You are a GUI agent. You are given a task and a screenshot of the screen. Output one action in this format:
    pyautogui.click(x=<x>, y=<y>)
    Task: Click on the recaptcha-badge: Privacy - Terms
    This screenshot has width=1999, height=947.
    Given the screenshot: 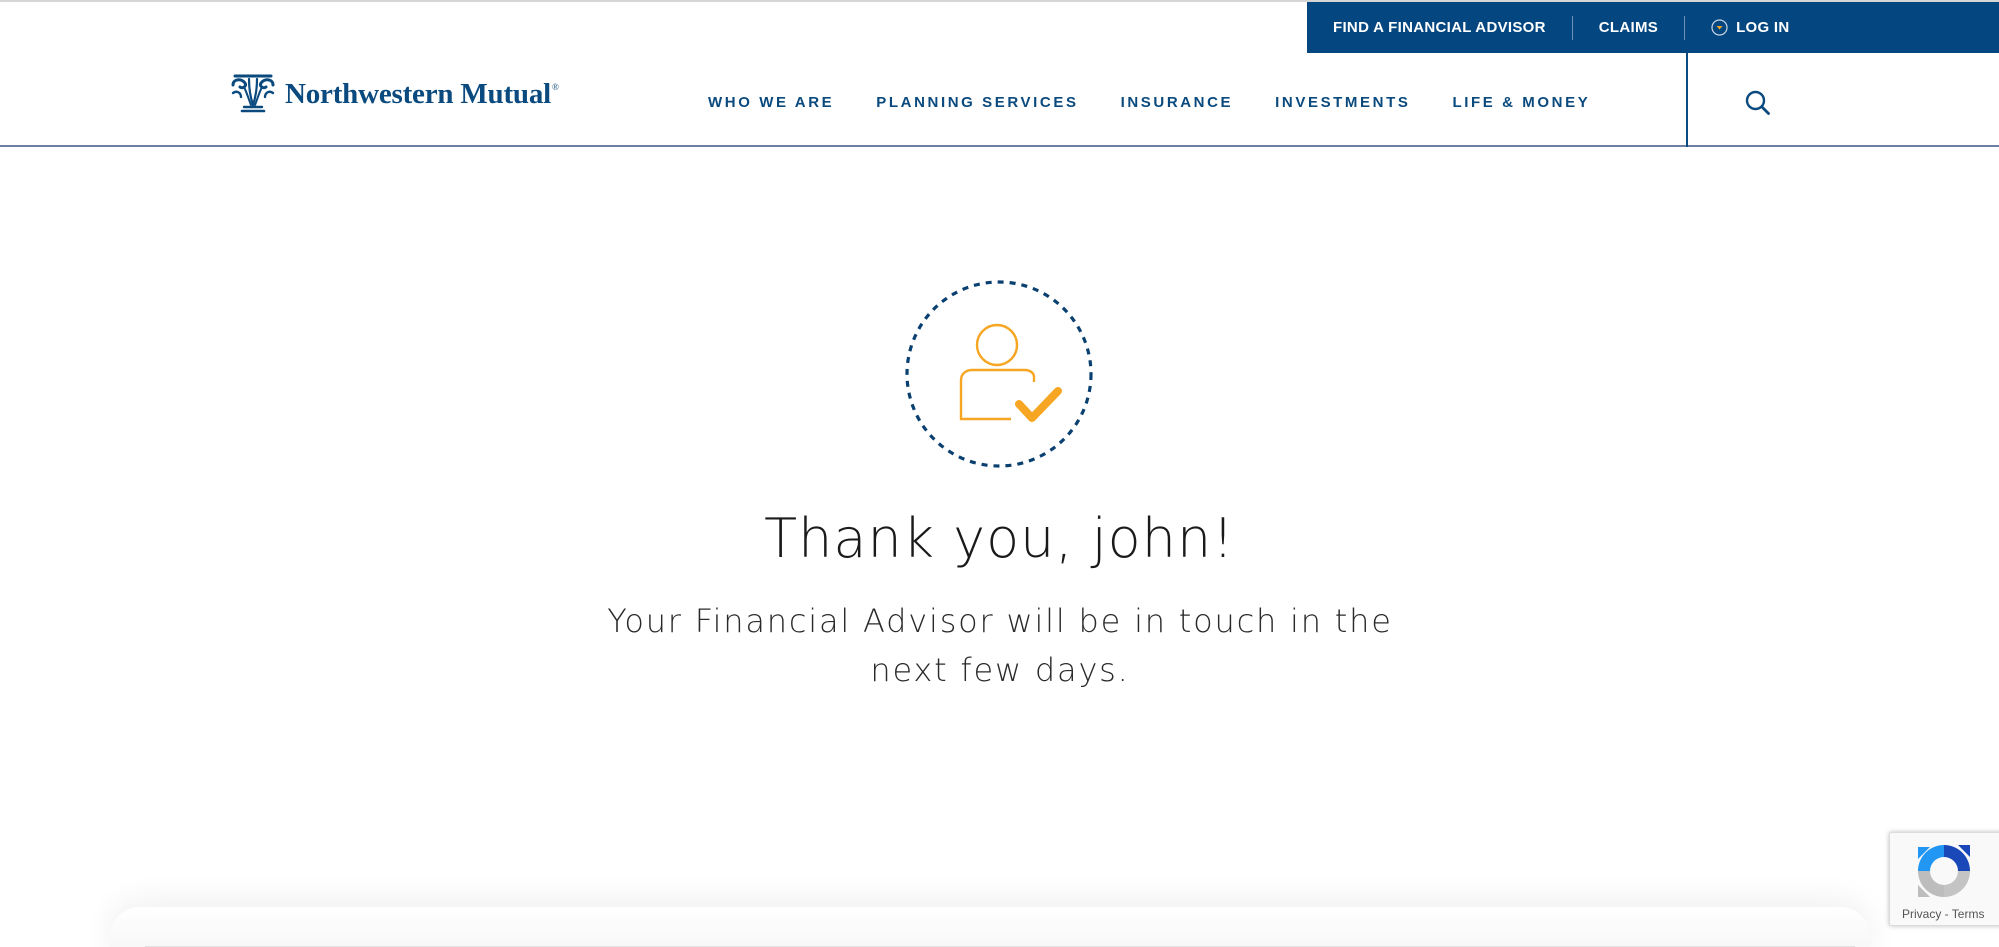 What is the action you would take?
    pyautogui.click(x=1944, y=879)
    